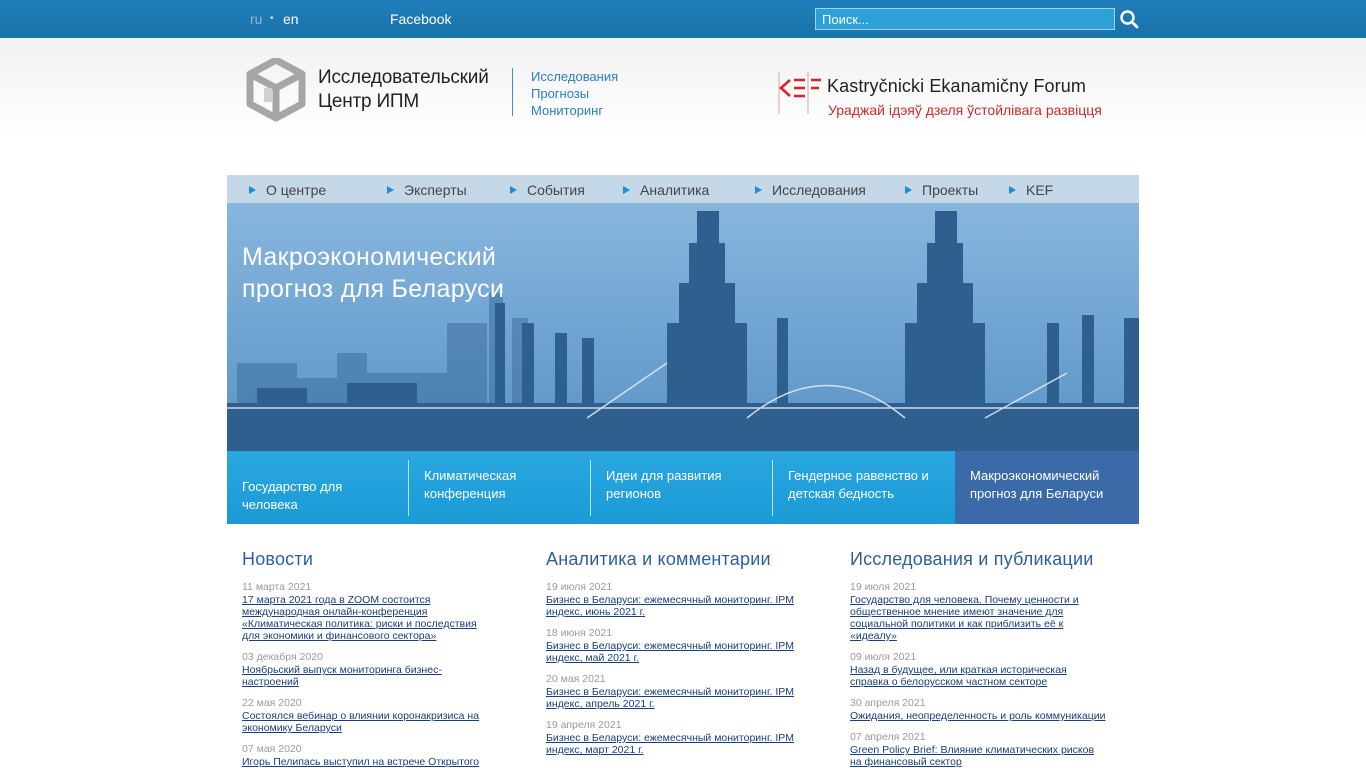 The height and width of the screenshot is (768, 1366). Describe the element at coordinates (956, 86) in the screenshot. I see `kef-title: Kastryčnicki Ekanamičny Forum` at that location.